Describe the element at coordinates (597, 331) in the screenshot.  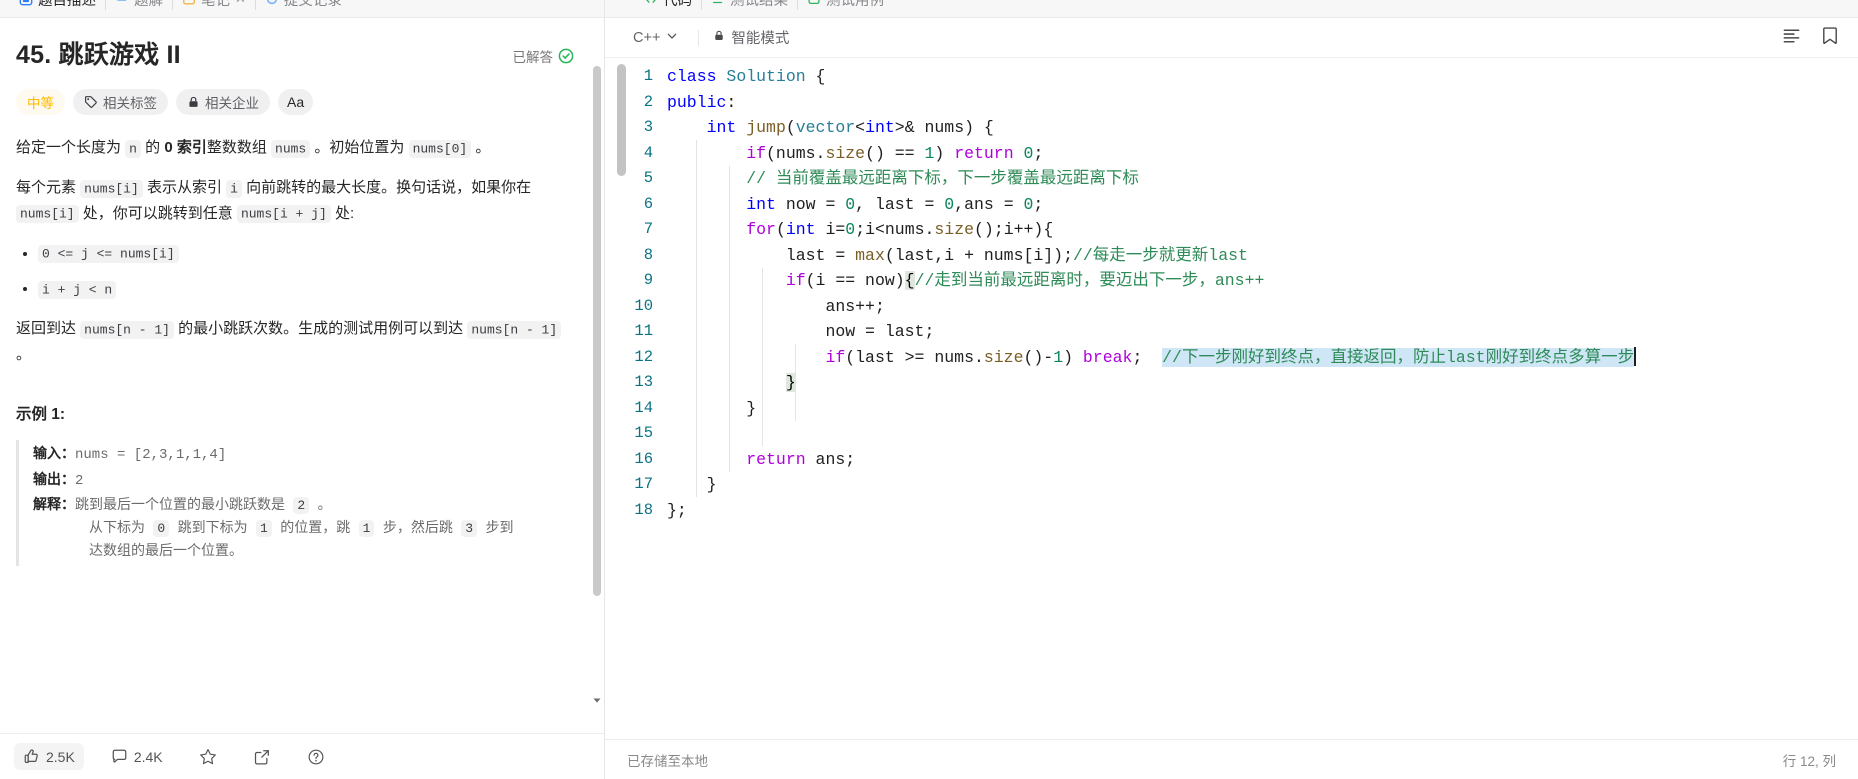
I see `scrollbar-thumb` at that location.